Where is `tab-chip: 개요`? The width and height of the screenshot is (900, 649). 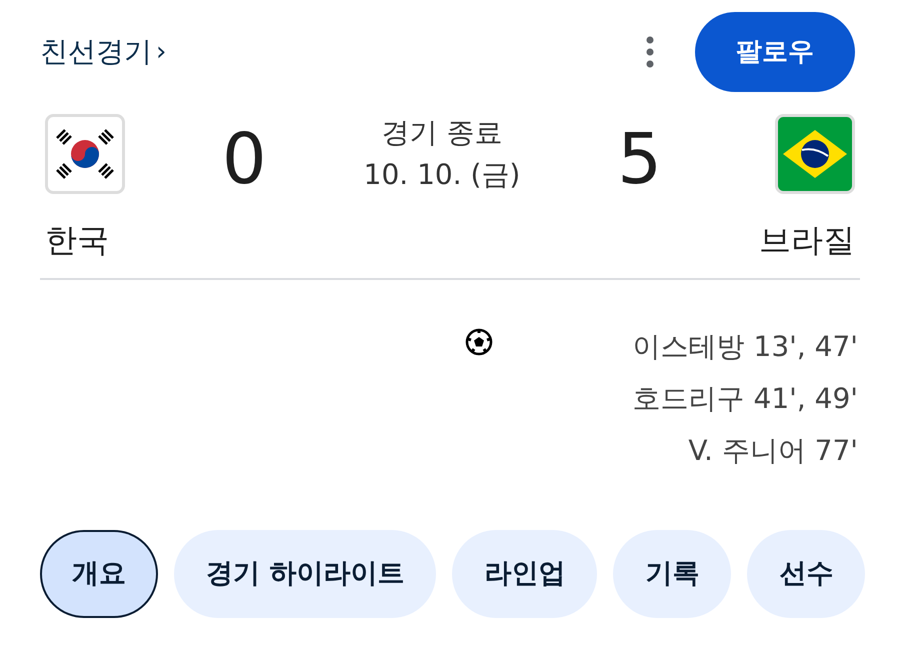 tab-chip: 개요 is located at coordinates (99, 574).